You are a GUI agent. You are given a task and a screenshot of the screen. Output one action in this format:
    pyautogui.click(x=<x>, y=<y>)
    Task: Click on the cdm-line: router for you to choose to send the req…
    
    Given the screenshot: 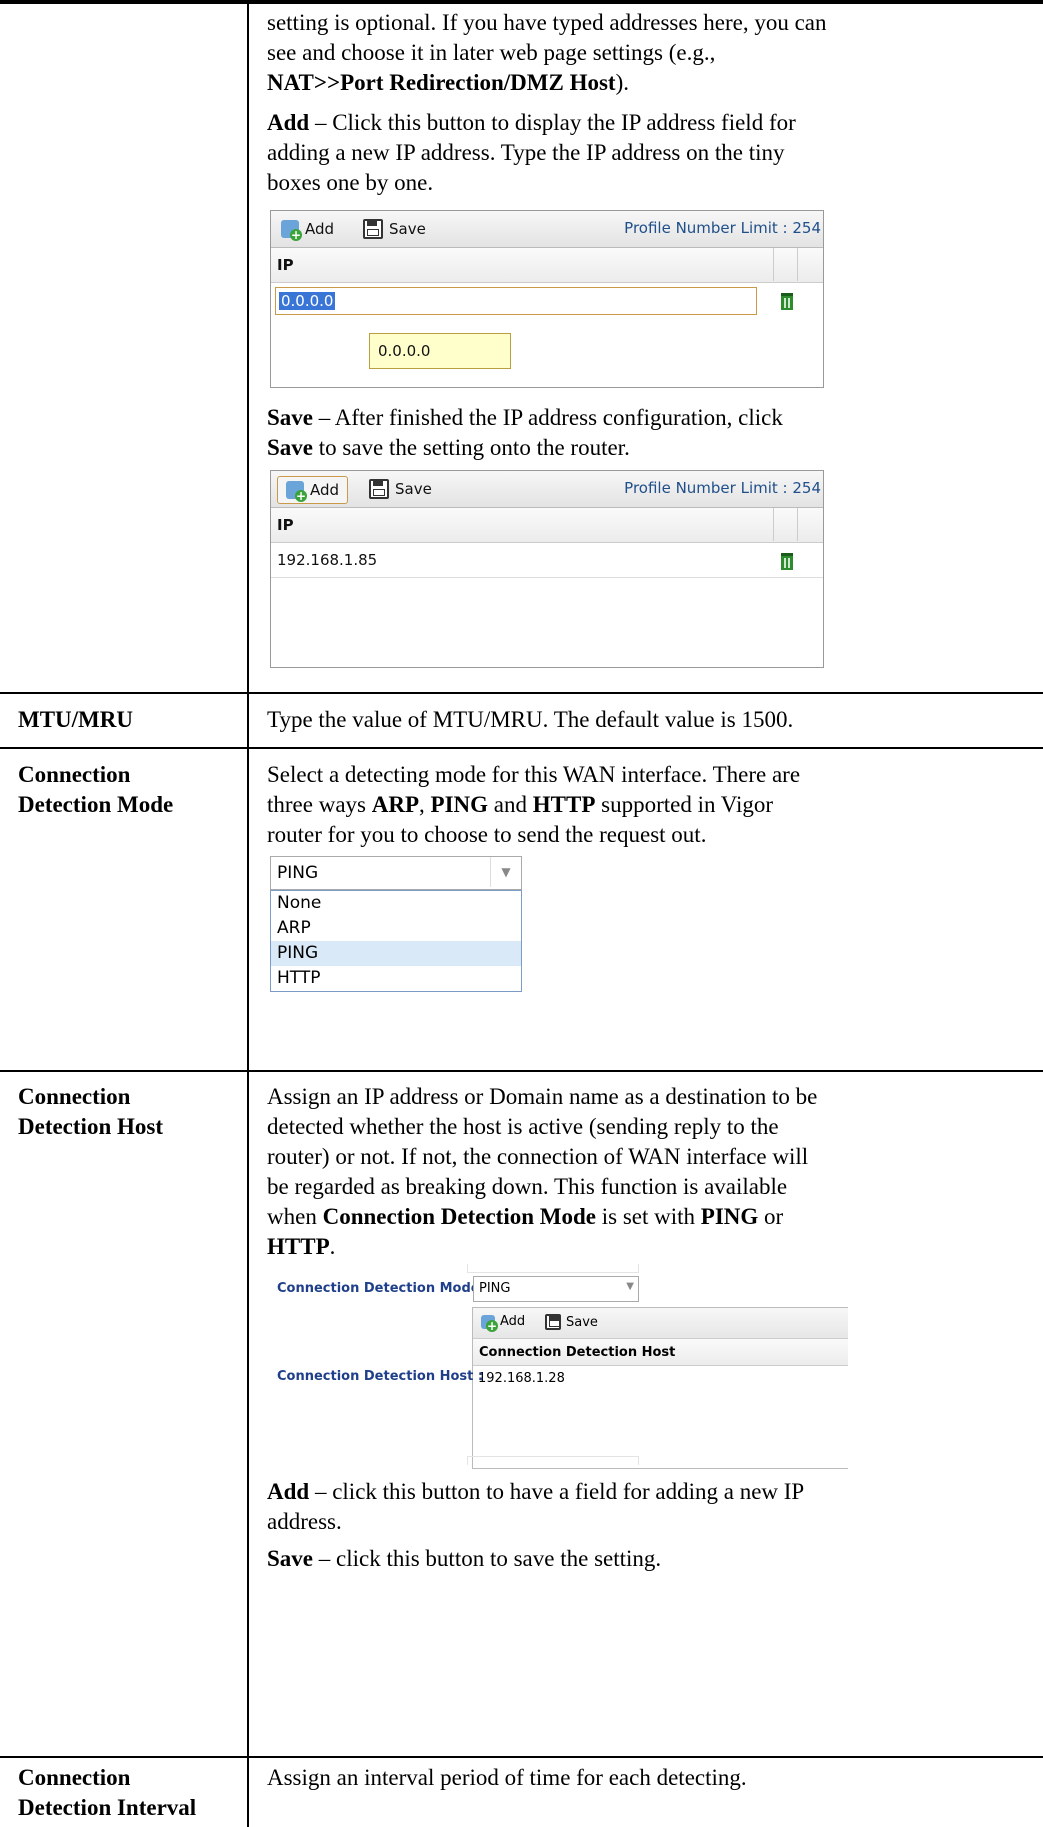 What is the action you would take?
    pyautogui.click(x=487, y=834)
    